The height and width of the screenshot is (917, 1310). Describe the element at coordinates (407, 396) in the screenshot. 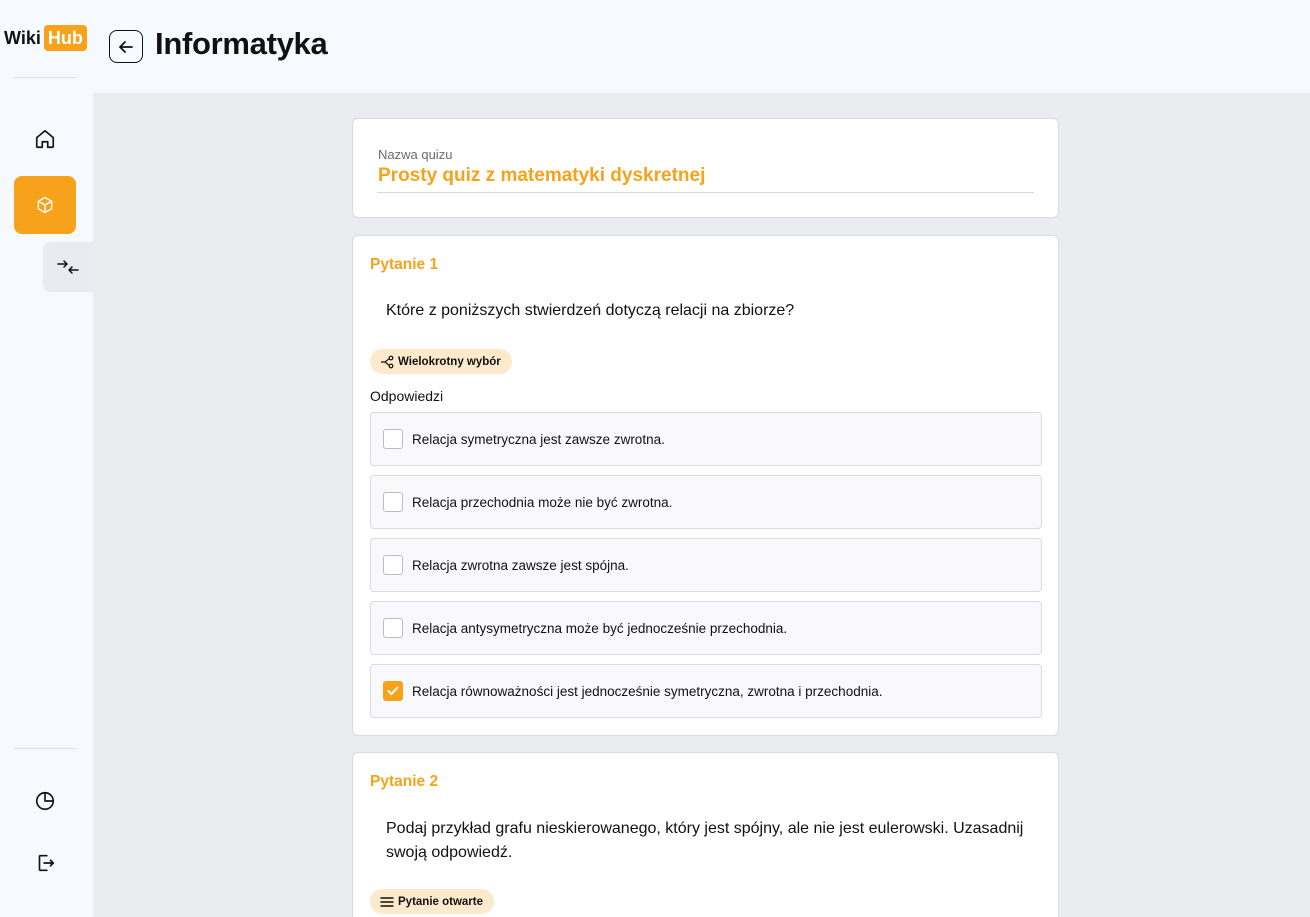

I see `answers-label: Odpowiedzi` at that location.